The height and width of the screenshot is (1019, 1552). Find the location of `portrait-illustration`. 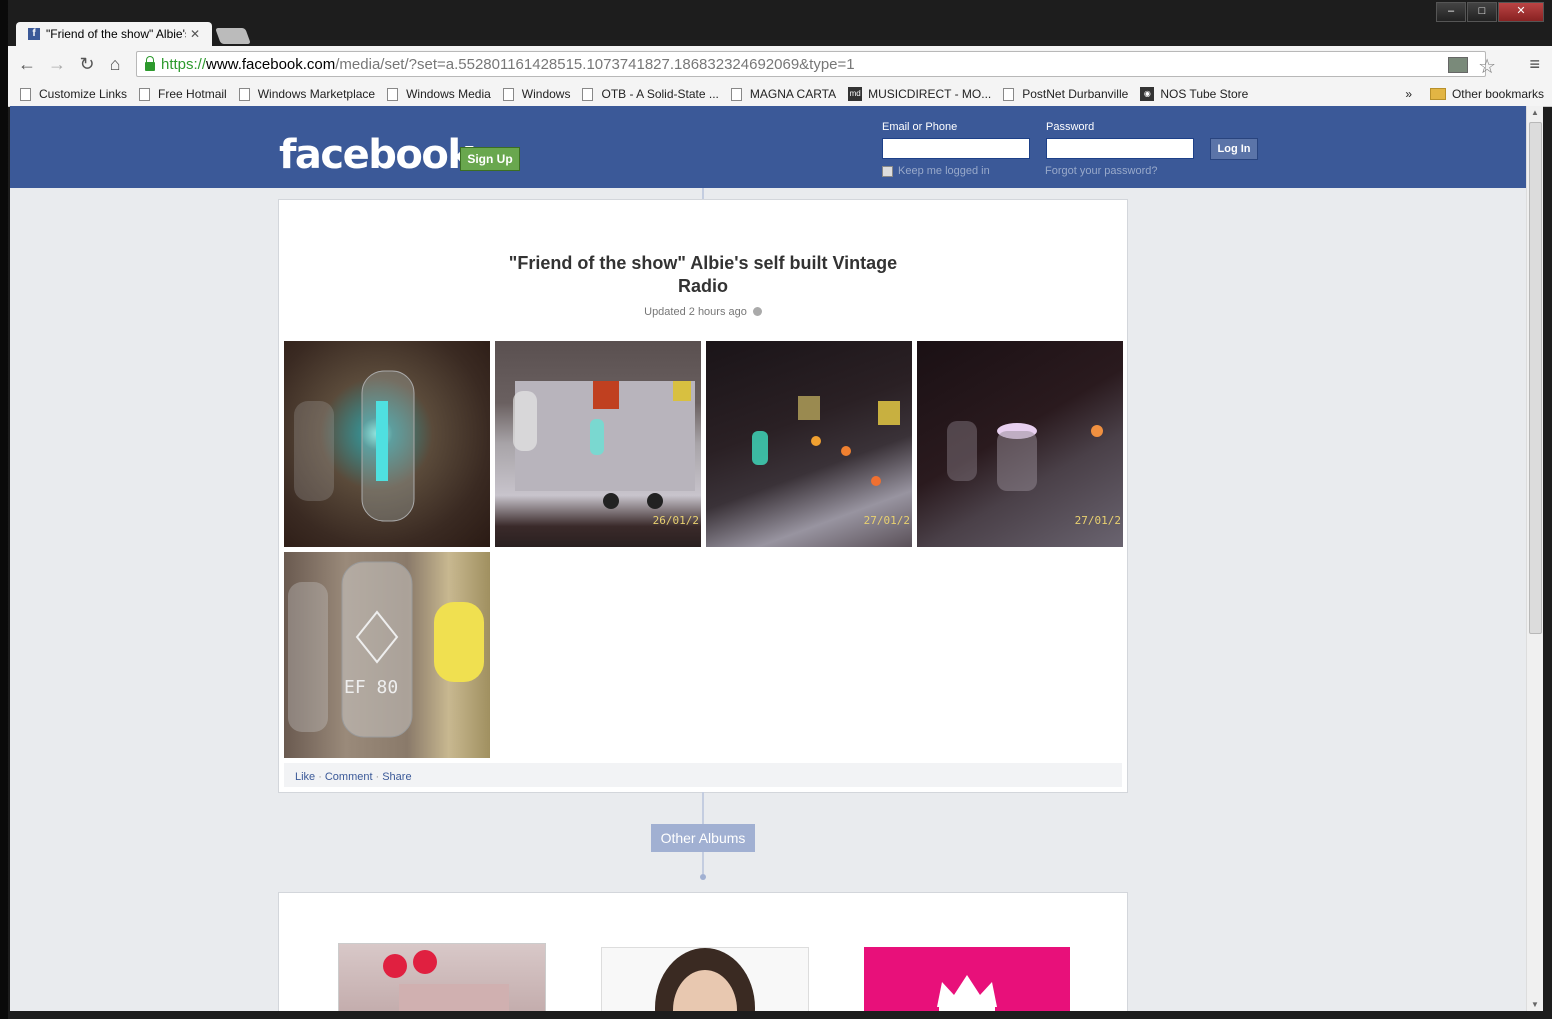

portrait-illustration is located at coordinates (705, 979).